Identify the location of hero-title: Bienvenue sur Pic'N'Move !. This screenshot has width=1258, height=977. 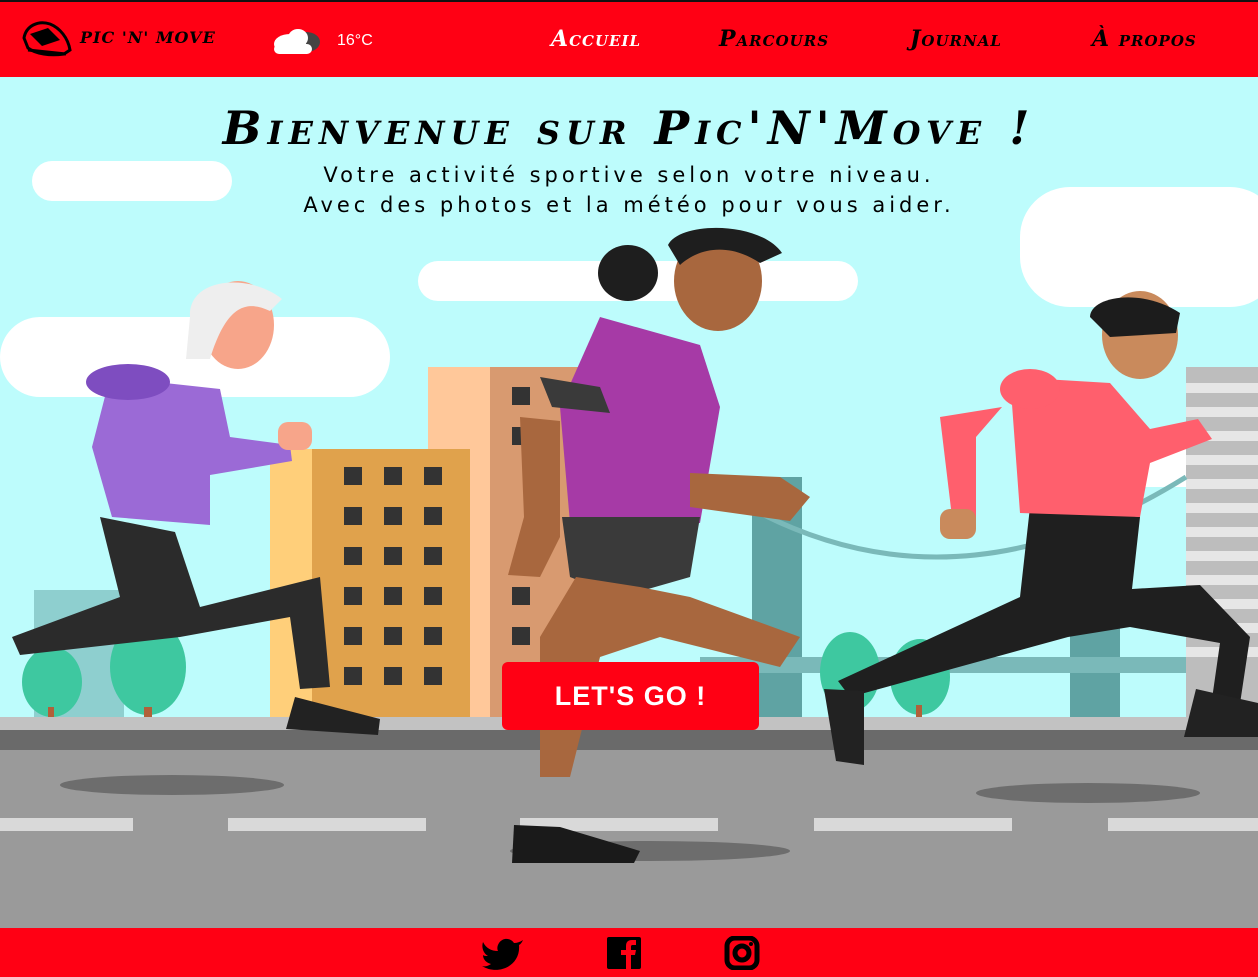
(629, 128).